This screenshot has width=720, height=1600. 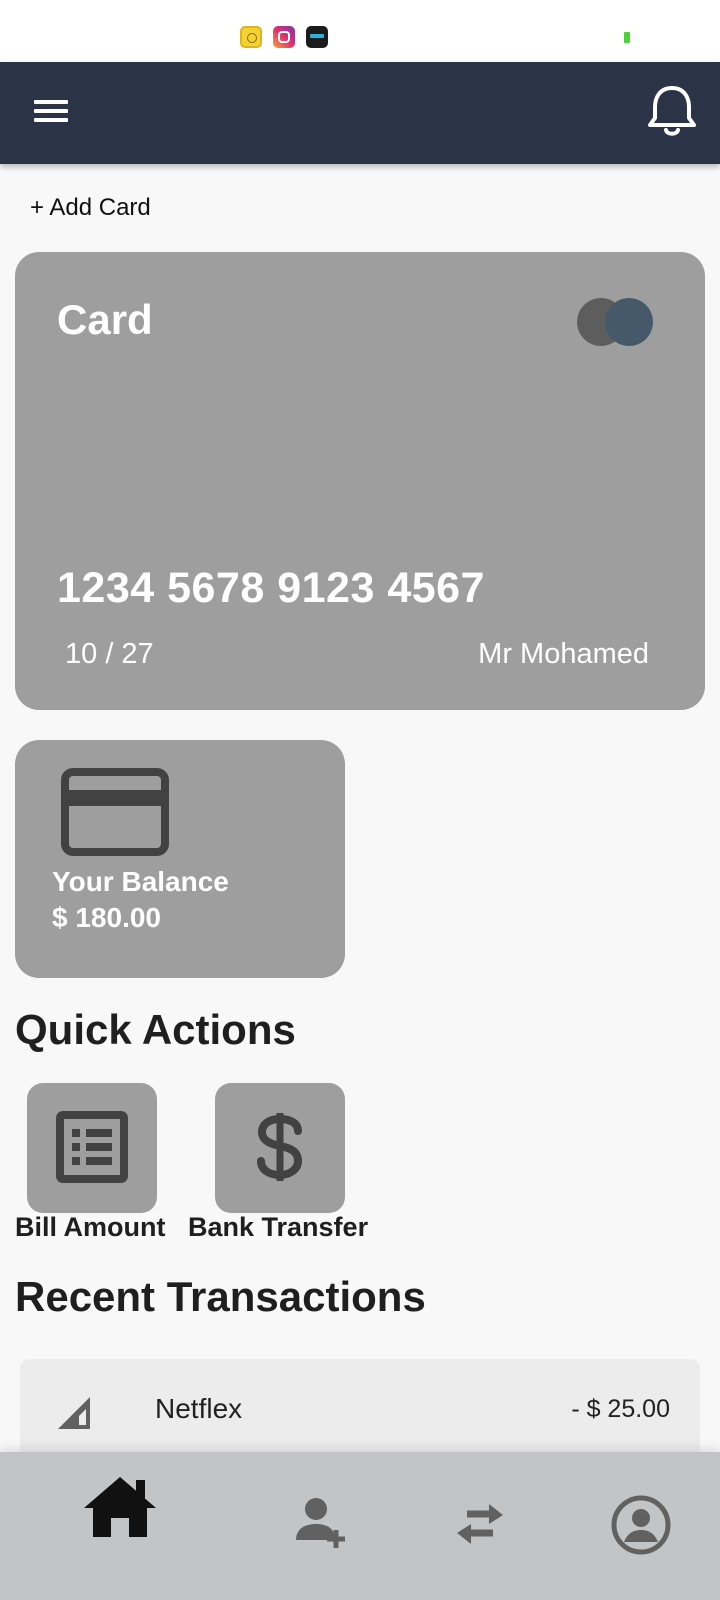 What do you see at coordinates (51, 111) in the screenshot?
I see `menu-icon` at bounding box center [51, 111].